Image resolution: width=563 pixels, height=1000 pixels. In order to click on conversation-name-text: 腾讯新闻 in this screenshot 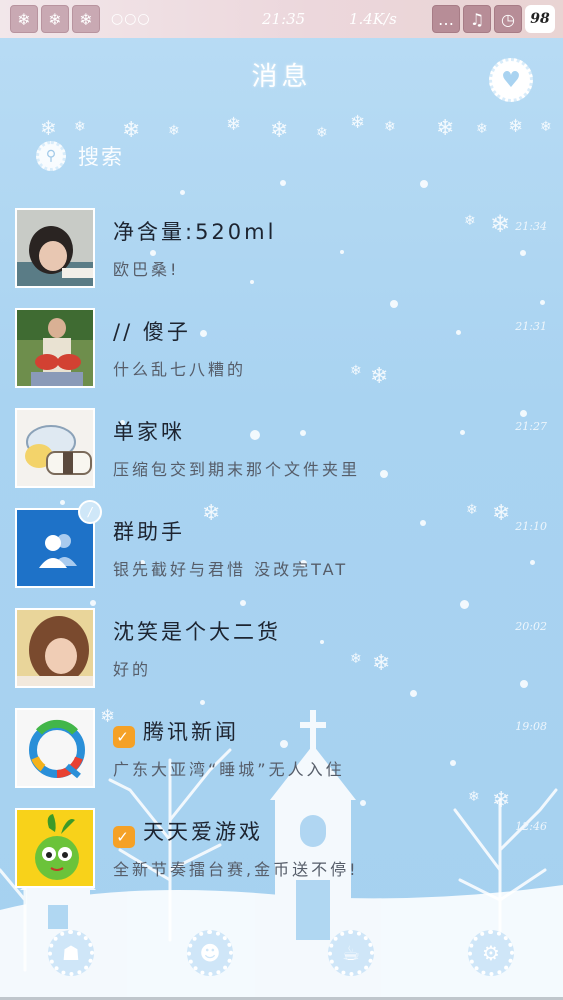, I will do `click(191, 732)`.